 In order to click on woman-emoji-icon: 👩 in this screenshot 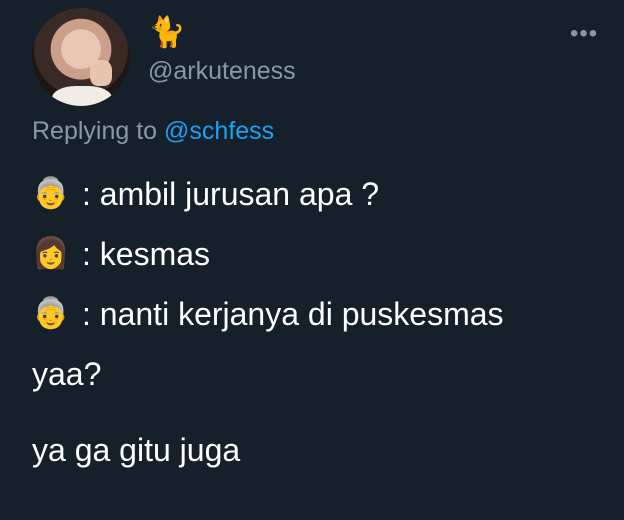, I will do `click(51, 253)`.